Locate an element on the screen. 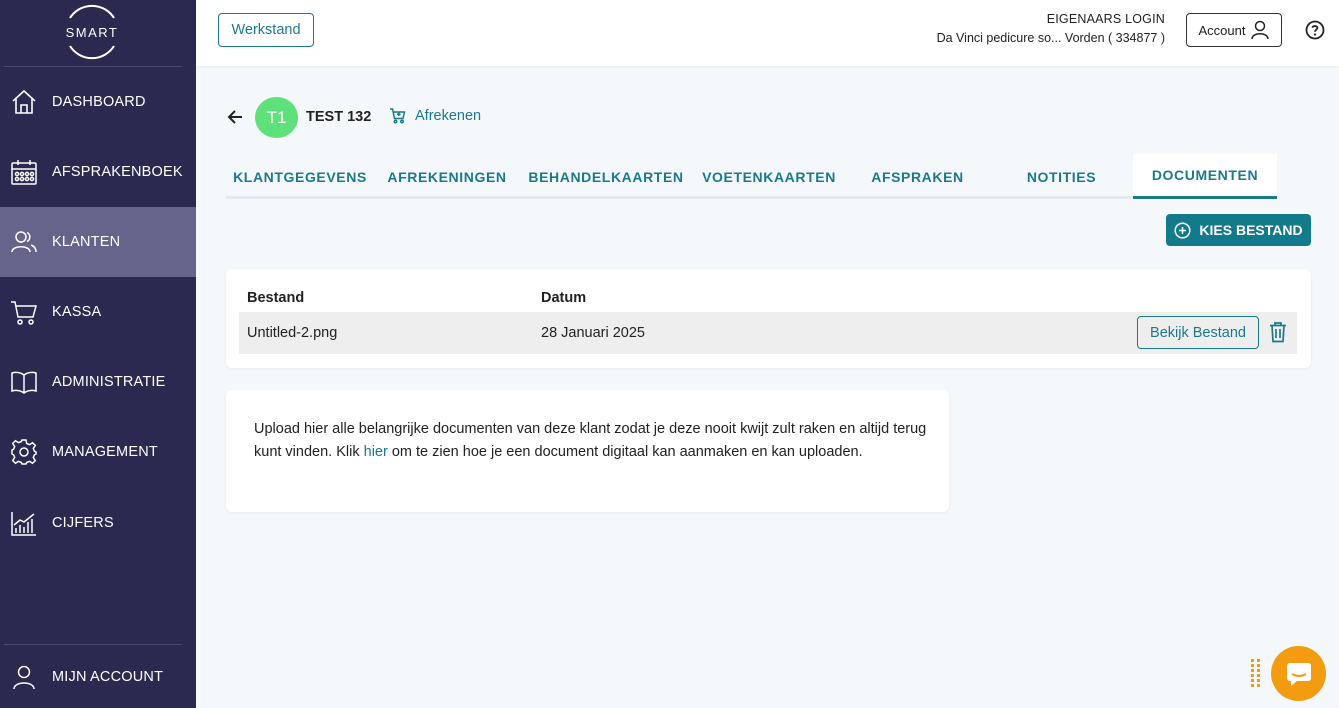  home-icon is located at coordinates (24, 101).